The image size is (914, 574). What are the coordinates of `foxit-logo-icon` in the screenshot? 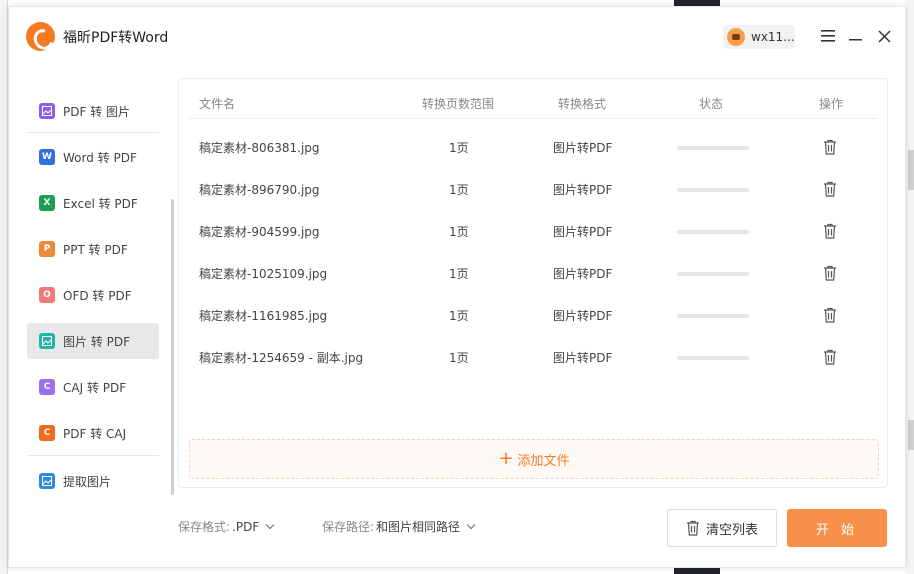 It's located at (40, 36).